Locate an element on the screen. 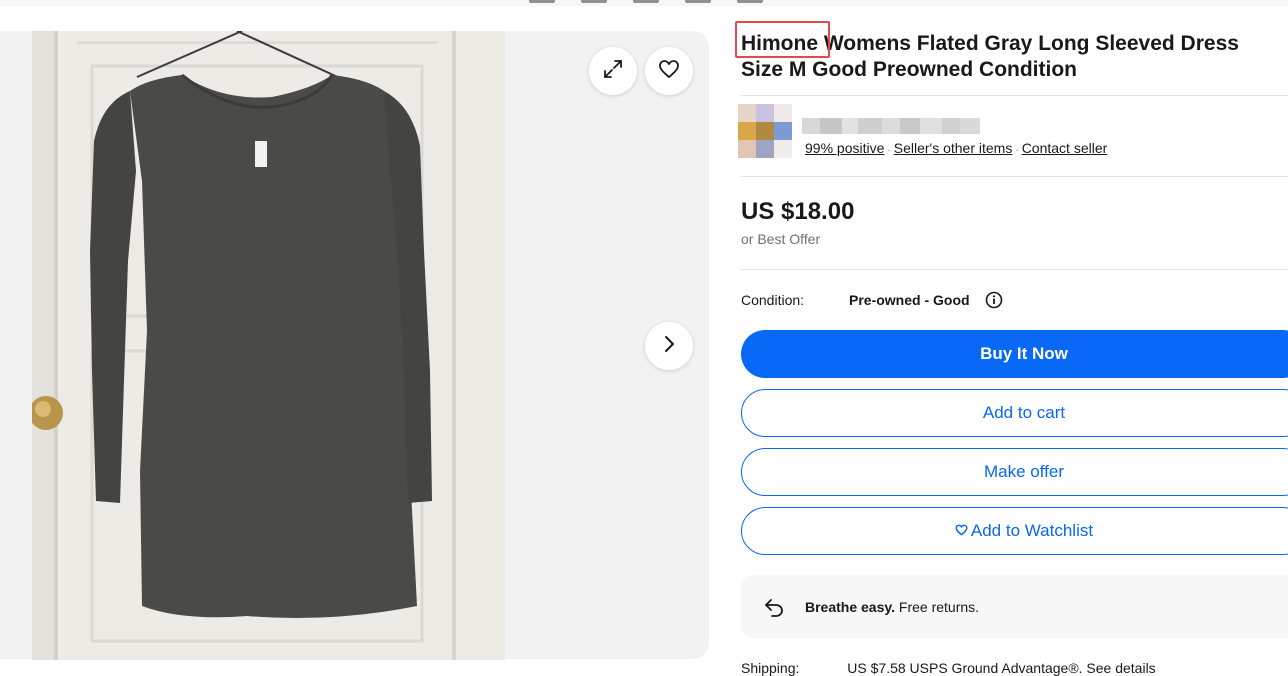 The height and width of the screenshot is (676, 1288). returns-text: Breathe easy. Free returns. is located at coordinates (892, 607).